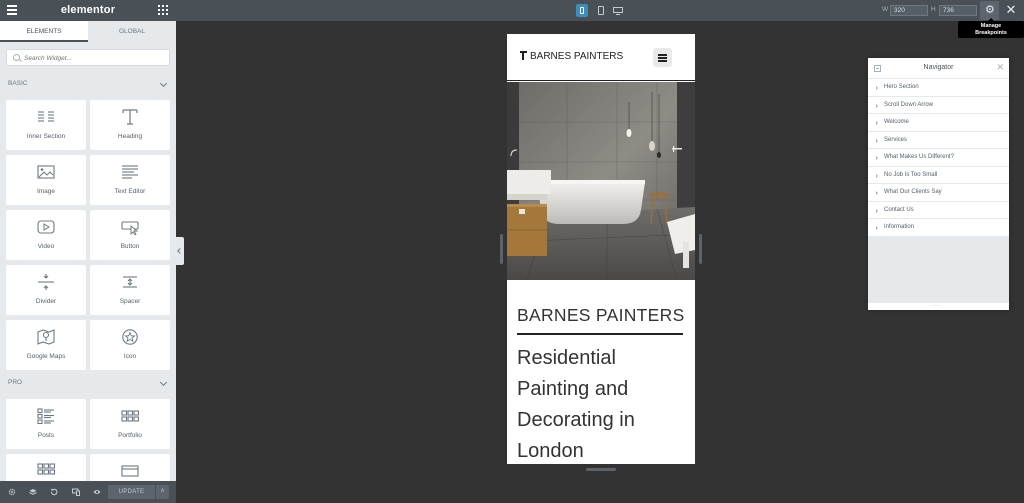 This screenshot has height=503, width=1024. What do you see at coordinates (938, 140) in the screenshot?
I see `navigator-item: Services` at bounding box center [938, 140].